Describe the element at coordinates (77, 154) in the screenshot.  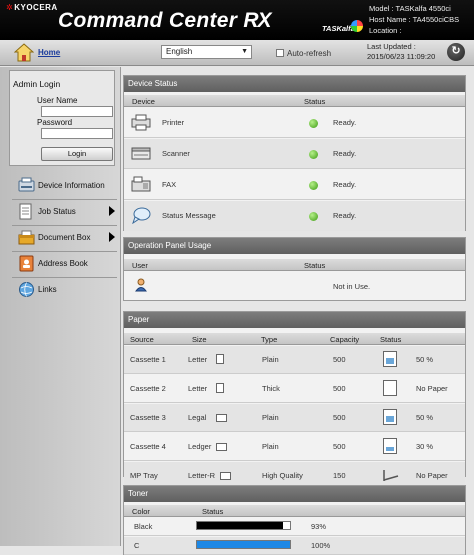
I see `login-button: Login` at that location.